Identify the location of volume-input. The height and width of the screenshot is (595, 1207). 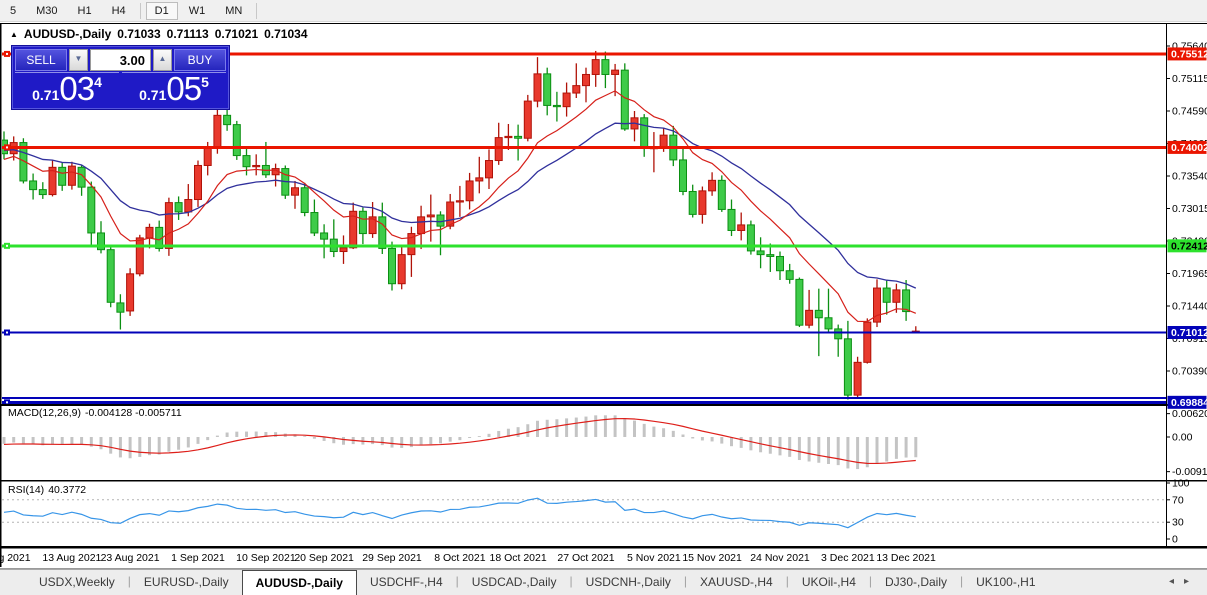
(120, 60).